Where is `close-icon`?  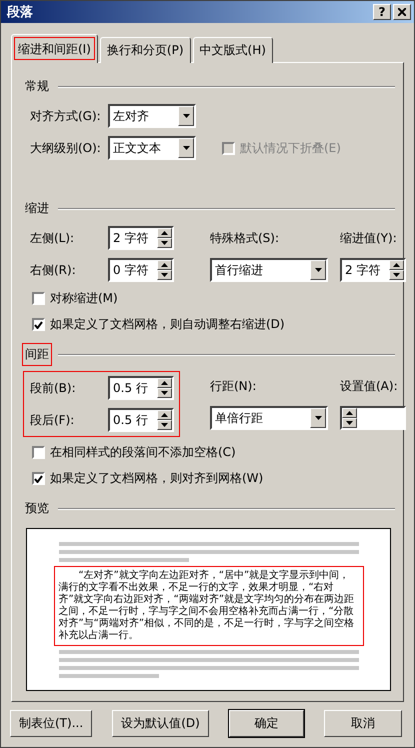 close-icon is located at coordinates (402, 12).